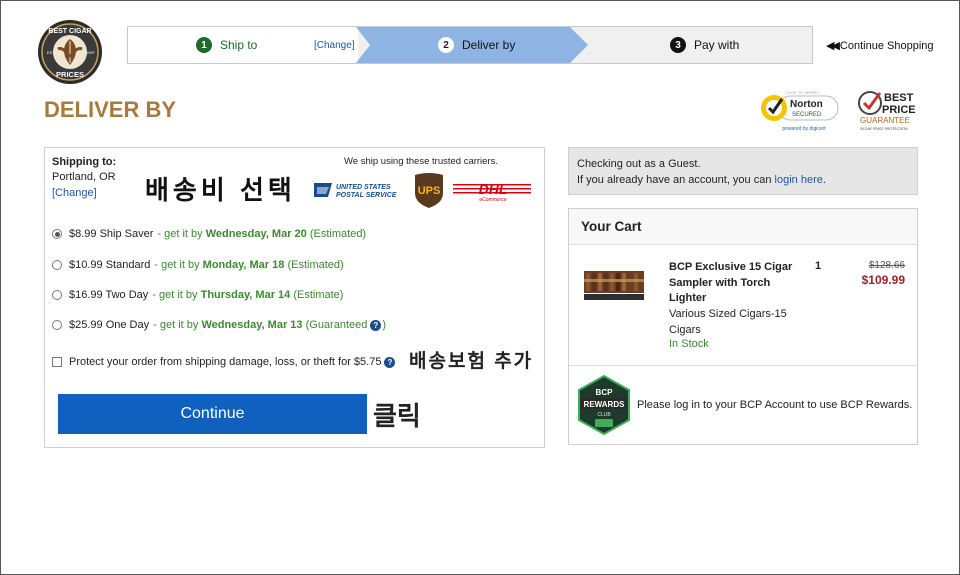  I want to click on logo-top-text: BEST CIGAR, so click(69, 31).